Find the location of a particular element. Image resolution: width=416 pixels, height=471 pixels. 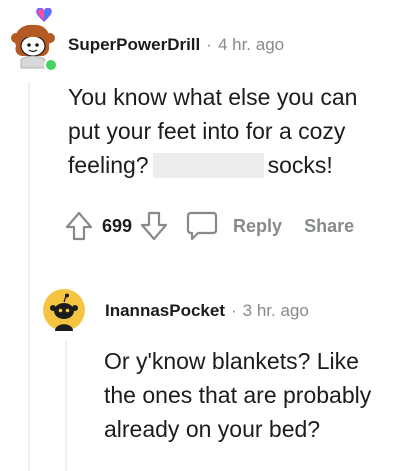

snoo-avatar-icon is located at coordinates (64, 310).